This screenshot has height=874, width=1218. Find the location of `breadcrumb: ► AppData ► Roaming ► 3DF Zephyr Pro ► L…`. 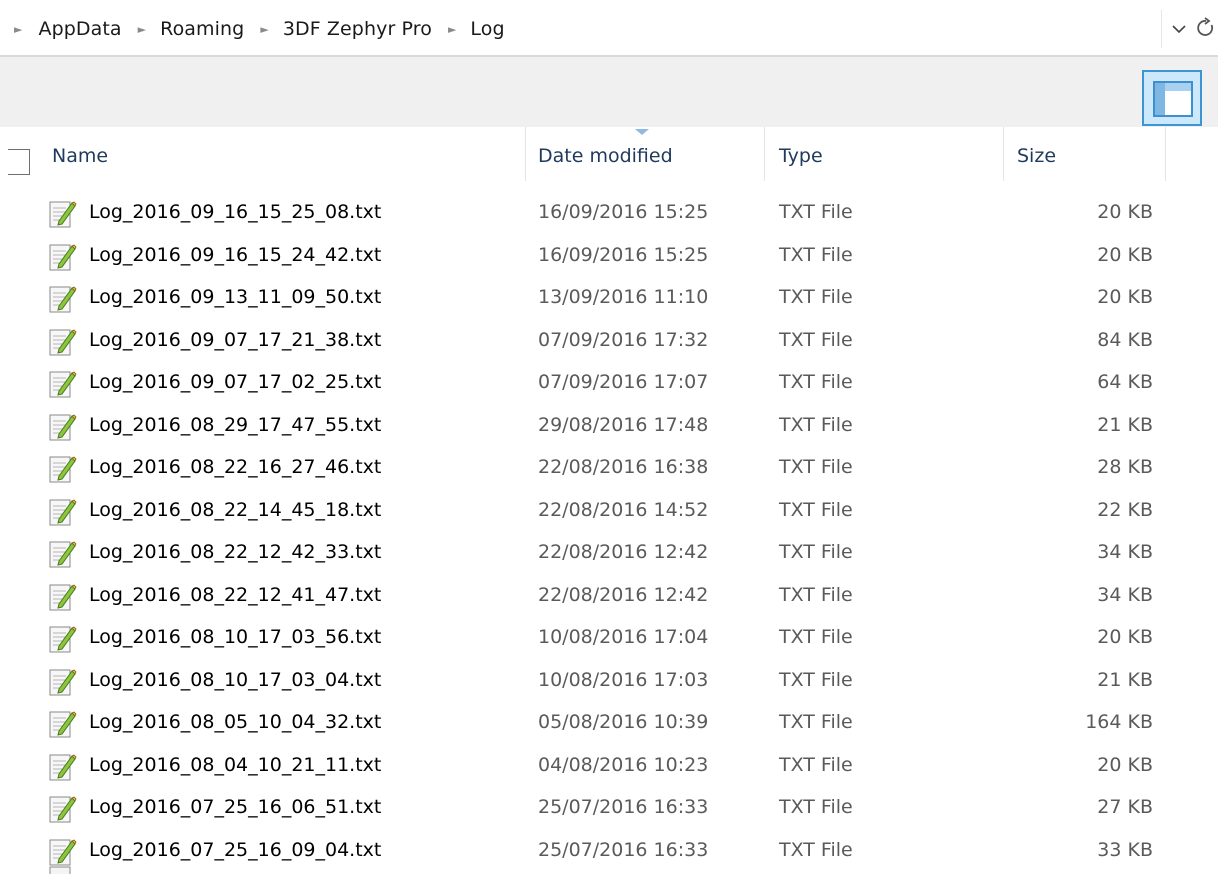

breadcrumb: ► AppData ► Roaming ► 3DF Zephyr Pro ► L… is located at coordinates (267, 29).